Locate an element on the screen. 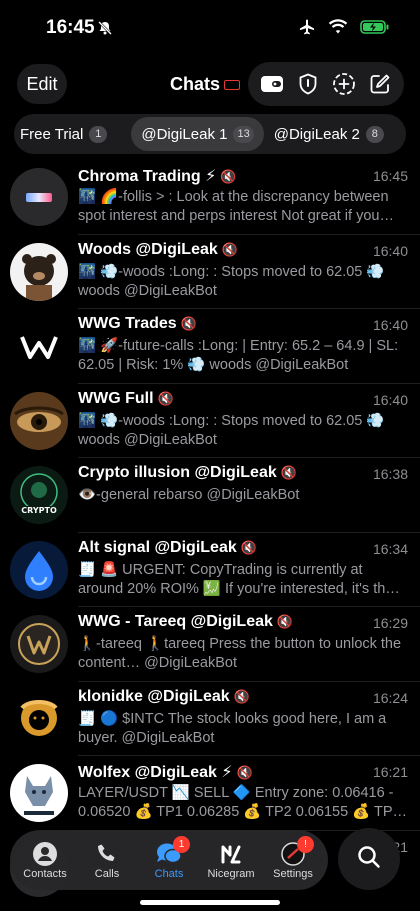 This screenshot has height=911, width=420. phone-icon is located at coordinates (107, 854).